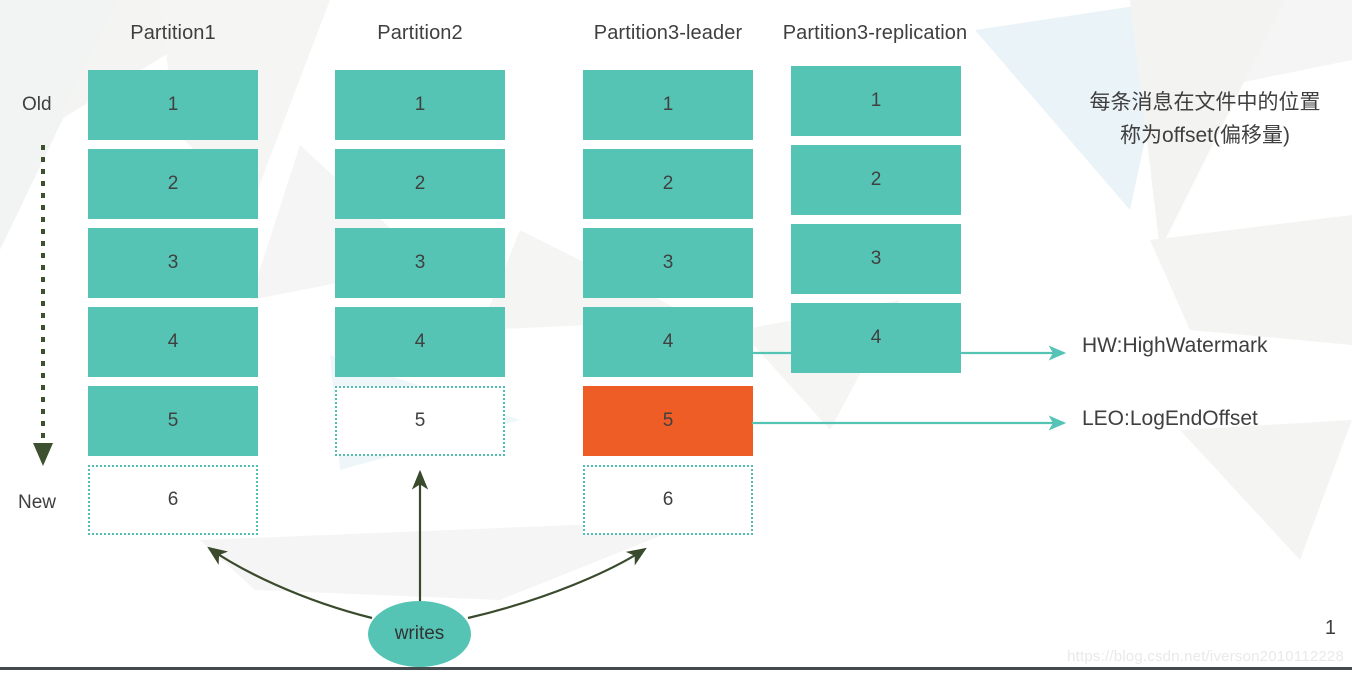 The image size is (1352, 675). What do you see at coordinates (173, 421) in the screenshot?
I see `message-box: 5` at bounding box center [173, 421].